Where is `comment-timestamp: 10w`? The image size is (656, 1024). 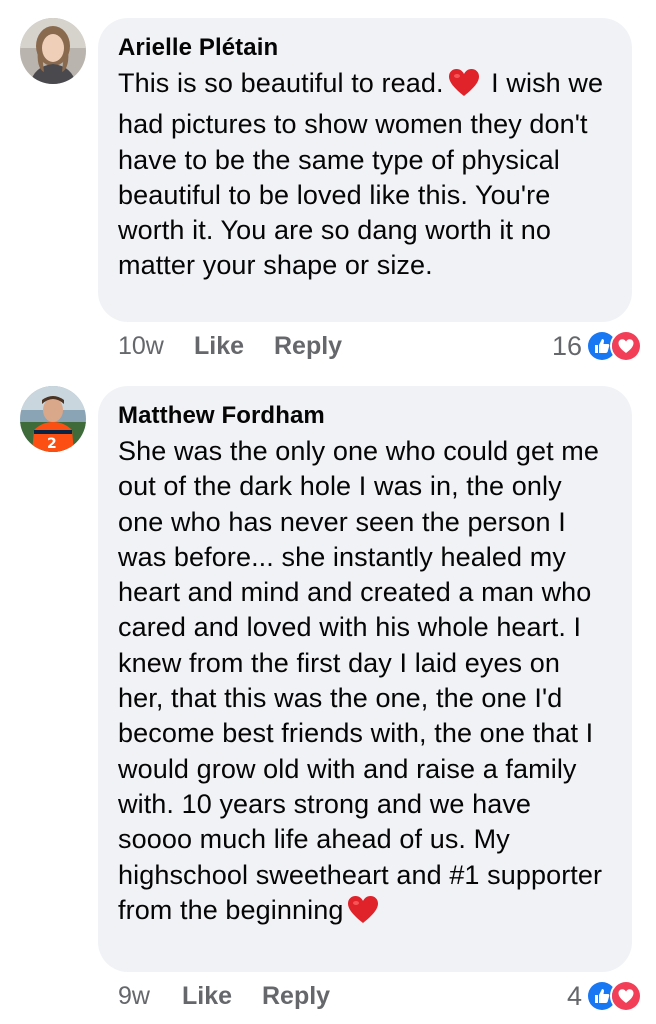
comment-timestamp: 10w is located at coordinates (141, 346).